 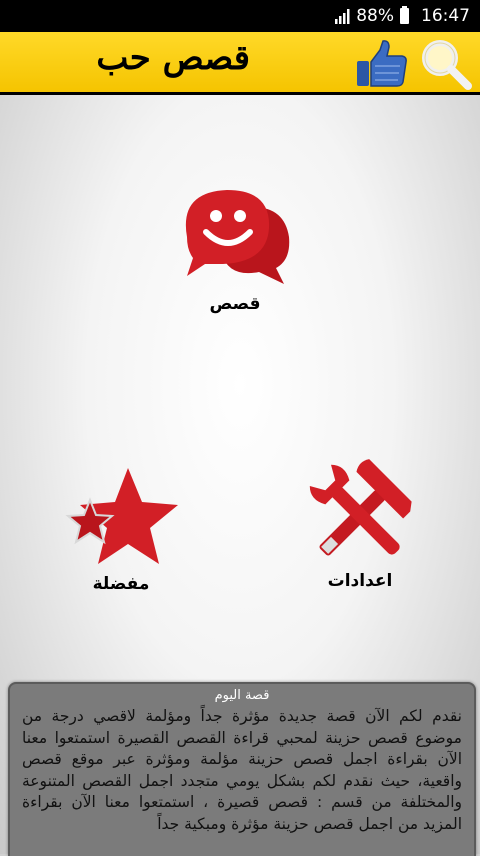 What do you see at coordinates (360, 581) in the screenshot?
I see `settings-label: اعدادات` at bounding box center [360, 581].